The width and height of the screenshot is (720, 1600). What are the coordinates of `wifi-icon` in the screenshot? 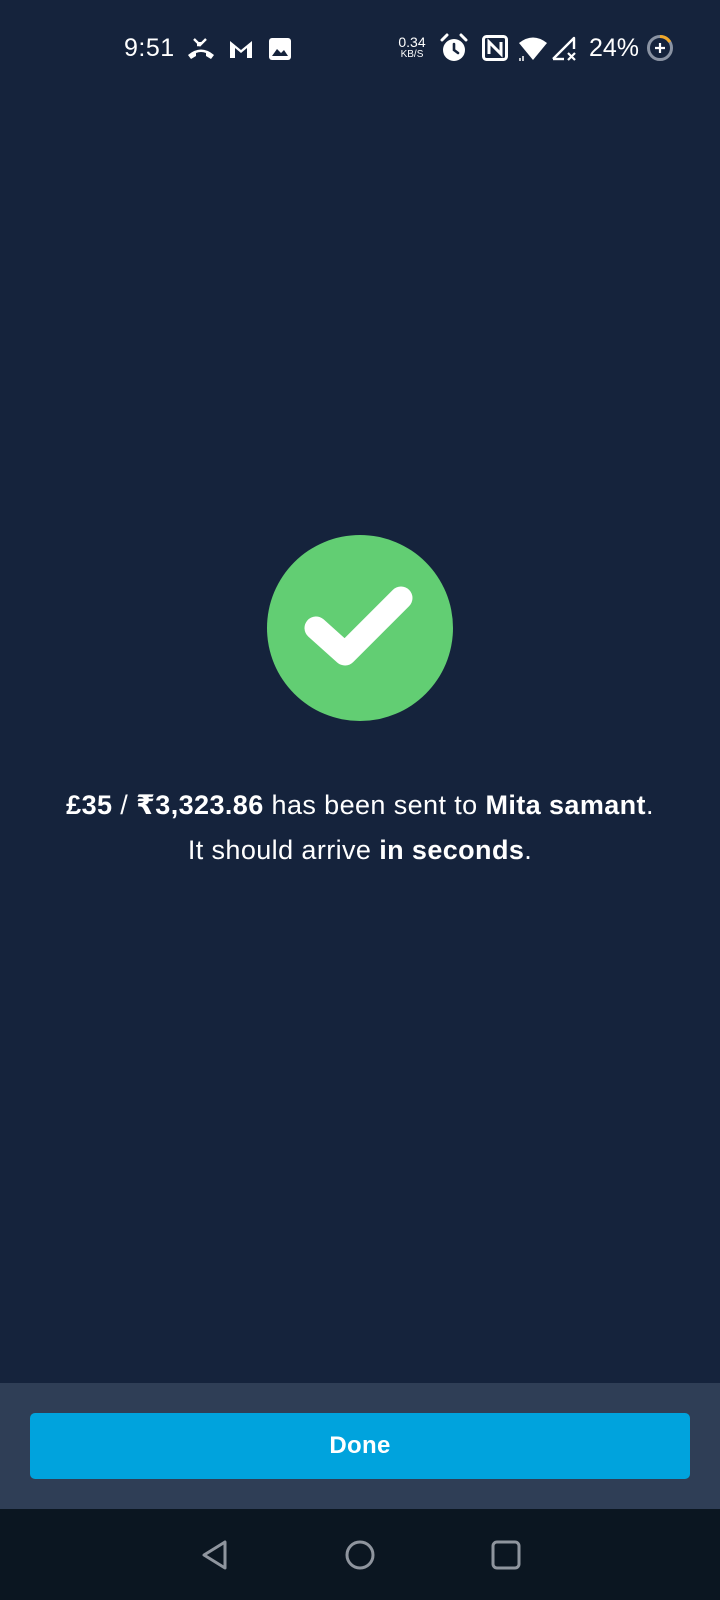 It's located at (533, 49).